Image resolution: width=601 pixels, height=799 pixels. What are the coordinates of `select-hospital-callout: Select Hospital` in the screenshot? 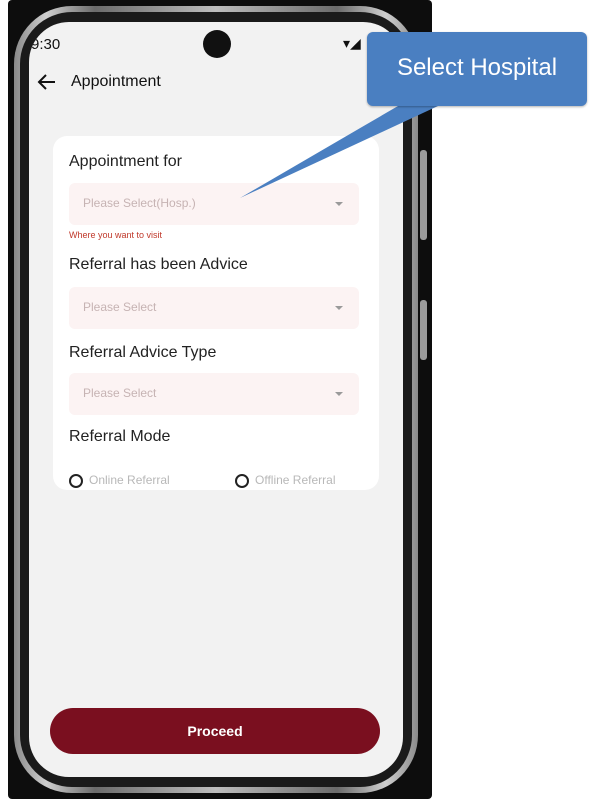 It's located at (477, 69).